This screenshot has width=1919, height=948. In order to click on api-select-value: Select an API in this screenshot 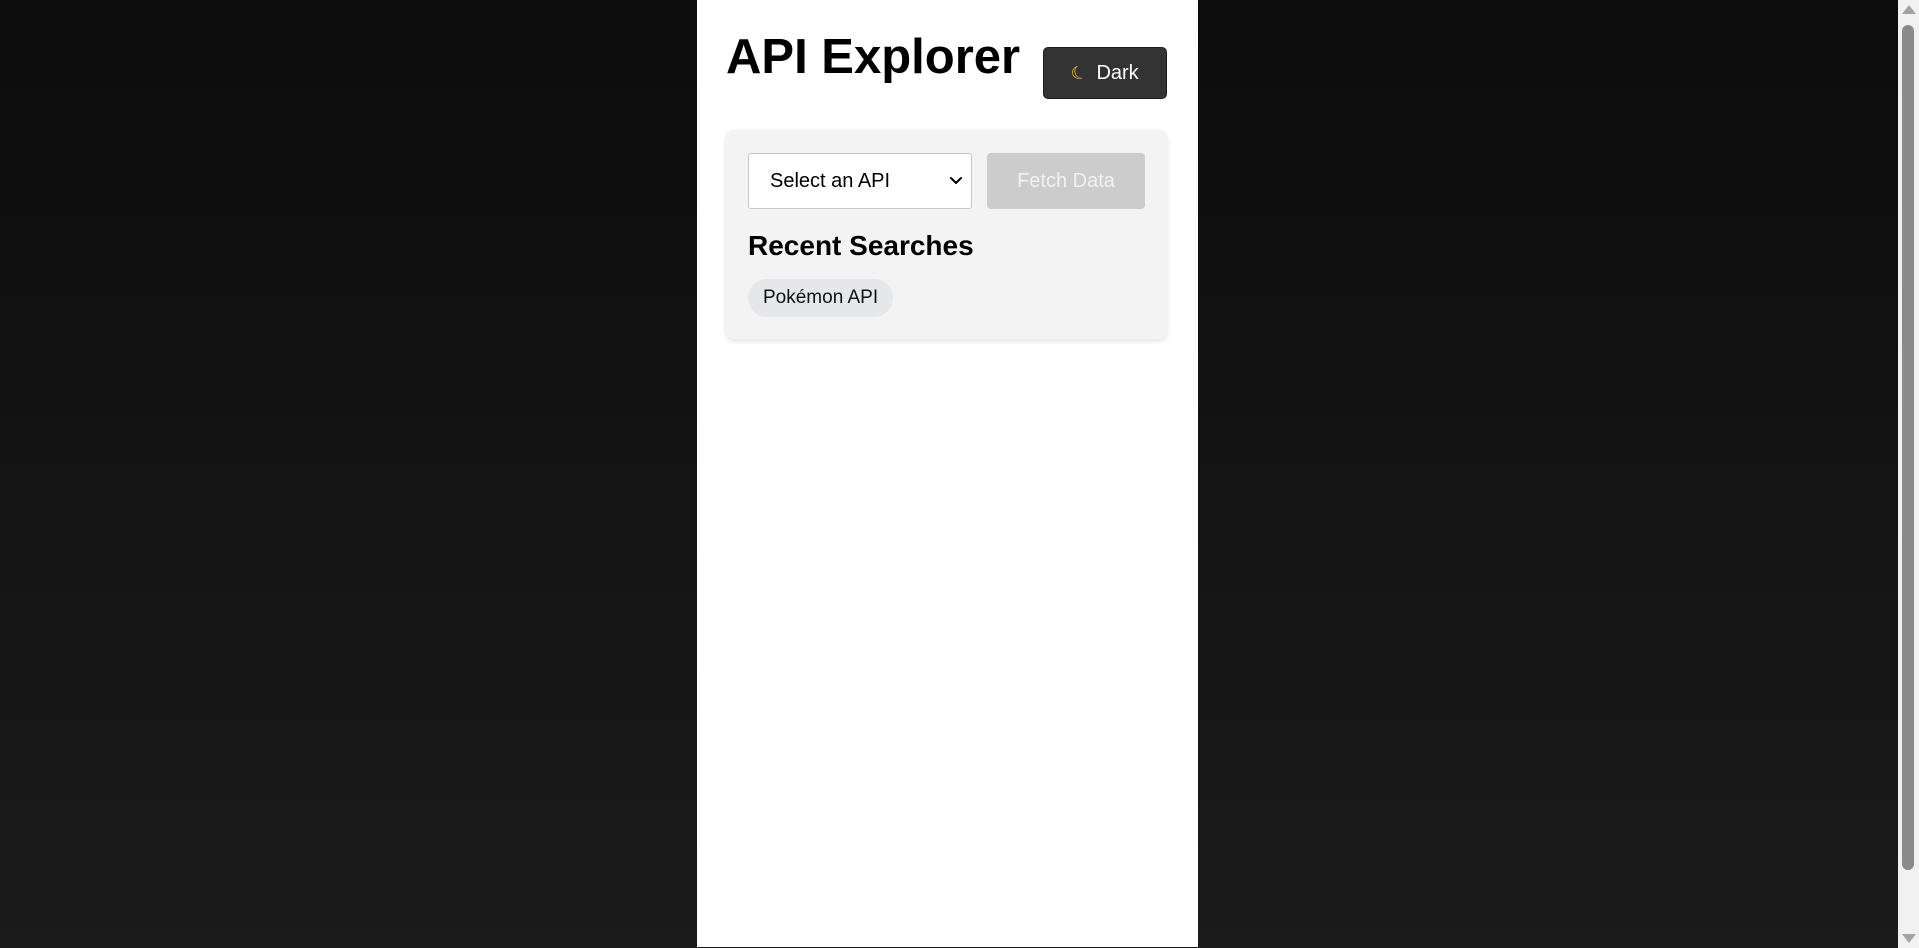, I will do `click(830, 180)`.